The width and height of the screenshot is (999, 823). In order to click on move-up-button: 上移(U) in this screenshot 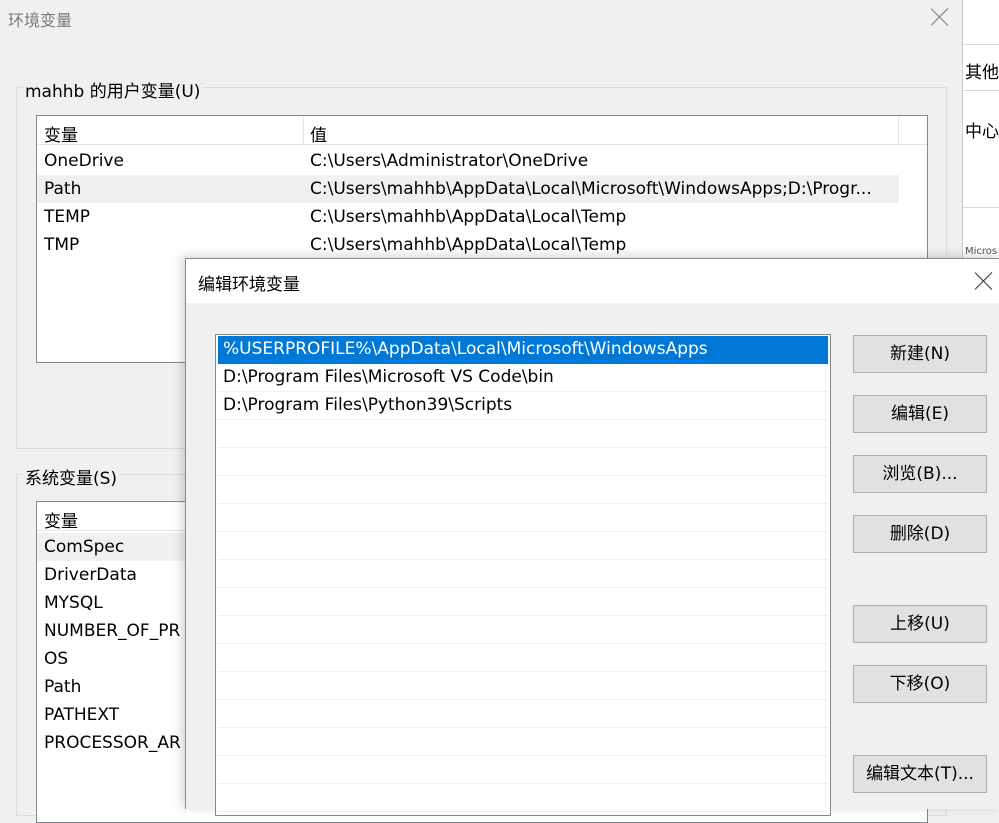, I will do `click(920, 624)`.